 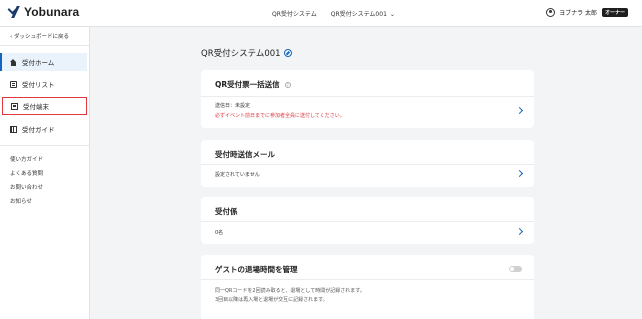 What do you see at coordinates (392, 14) in the screenshot?
I see `chevron-down-icon: ⌄` at bounding box center [392, 14].